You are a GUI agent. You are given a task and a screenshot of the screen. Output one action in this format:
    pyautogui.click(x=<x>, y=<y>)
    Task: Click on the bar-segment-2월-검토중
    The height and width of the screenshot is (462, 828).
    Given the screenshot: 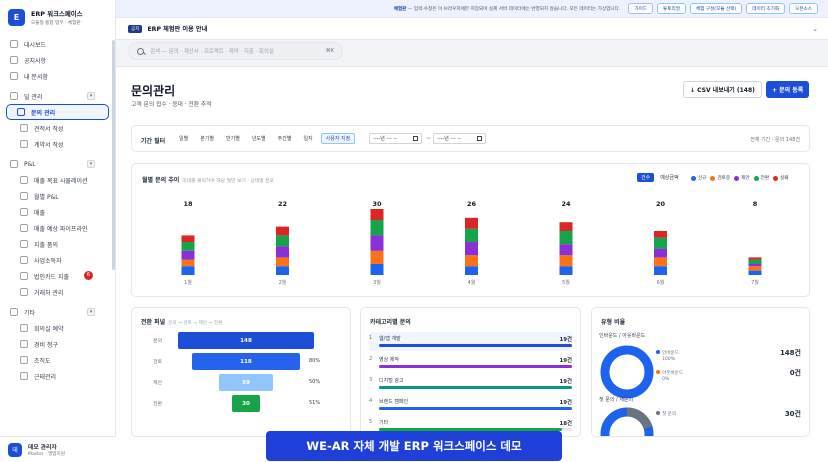 What is the action you would take?
    pyautogui.click(x=282, y=262)
    